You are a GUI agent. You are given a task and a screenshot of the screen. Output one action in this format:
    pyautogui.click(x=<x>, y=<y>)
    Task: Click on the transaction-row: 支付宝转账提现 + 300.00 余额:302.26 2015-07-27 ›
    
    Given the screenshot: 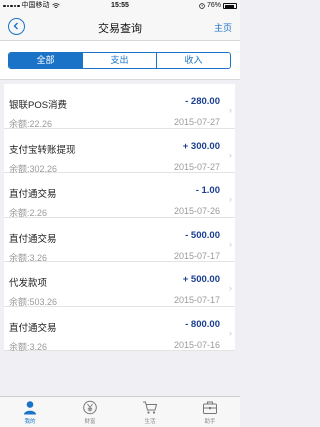 What is the action you would take?
    pyautogui.click(x=119, y=151)
    